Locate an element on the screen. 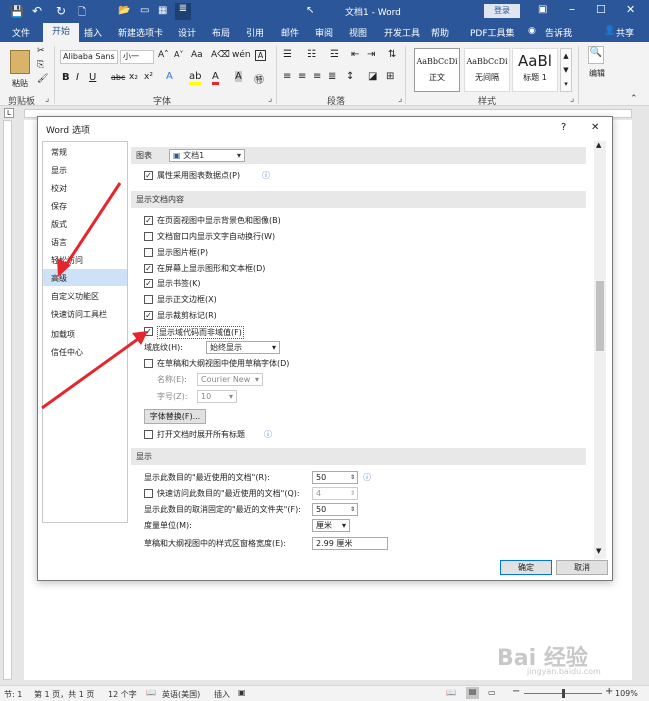  baidu-watermark: Bai 经验 jingyan.baidu.com is located at coordinates (571, 660).